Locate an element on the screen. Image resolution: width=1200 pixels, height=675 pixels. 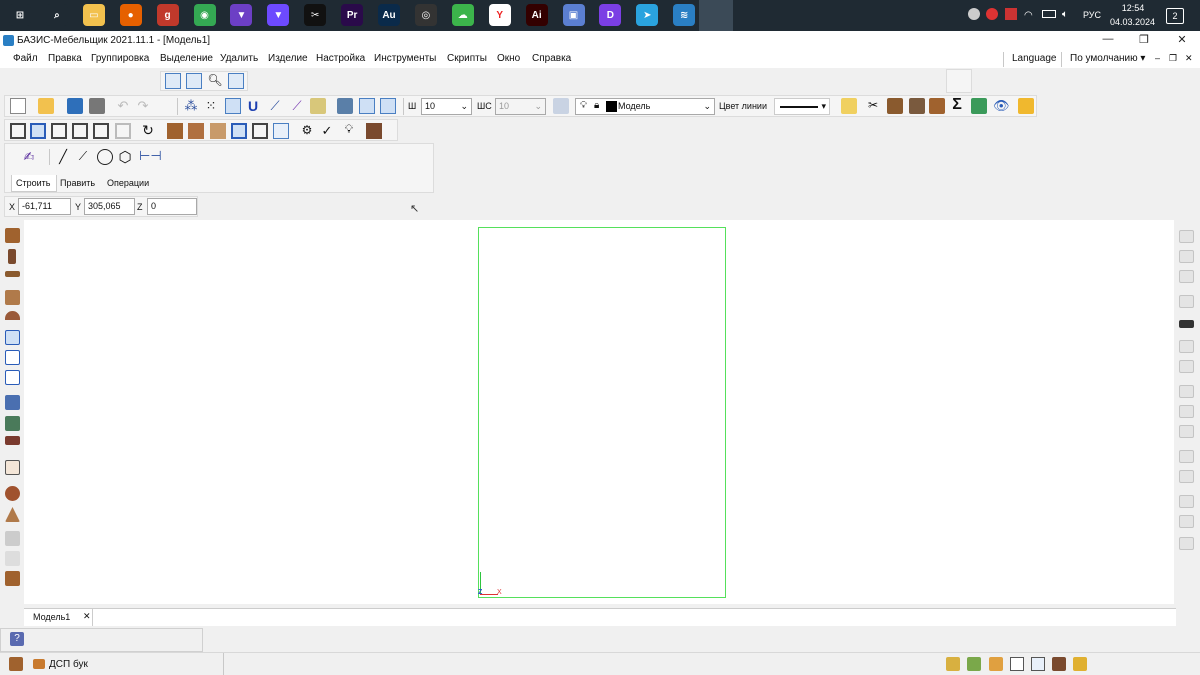
telegram-icon: ➤ is located at coordinates (647, 15).